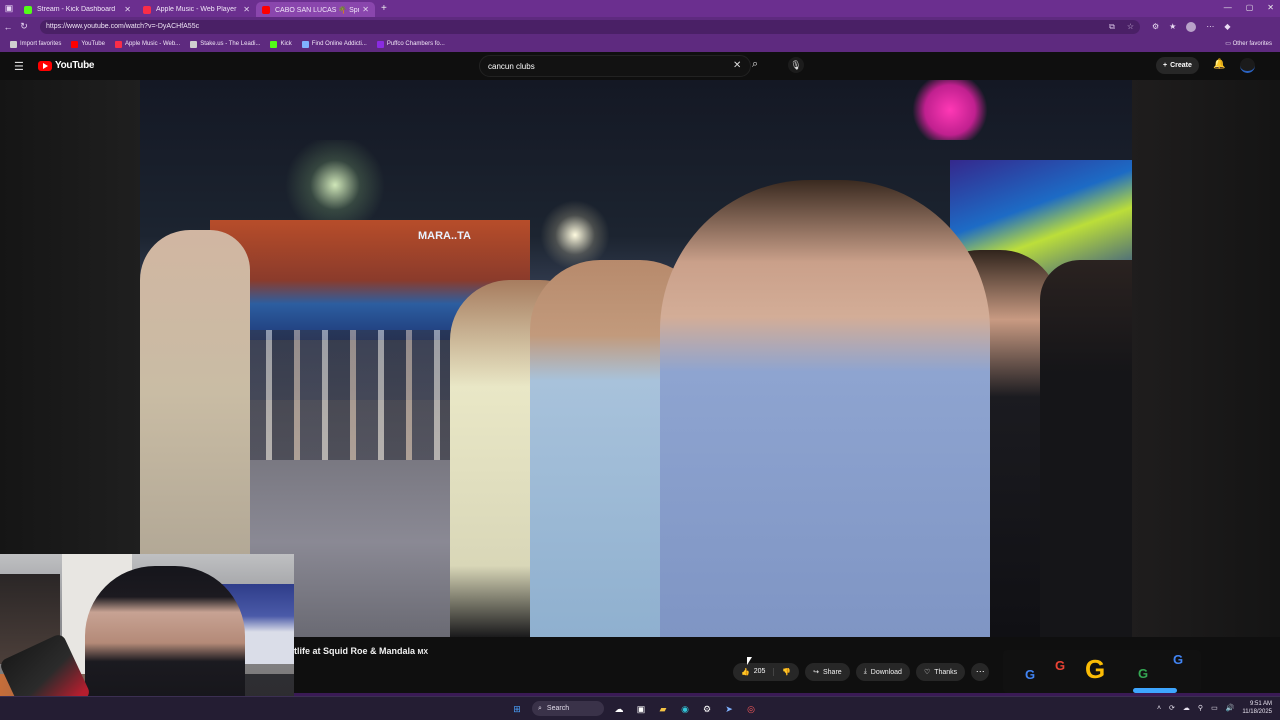  Describe the element at coordinates (35, 44) in the screenshot. I see `favorite-import: Import favorites` at that location.